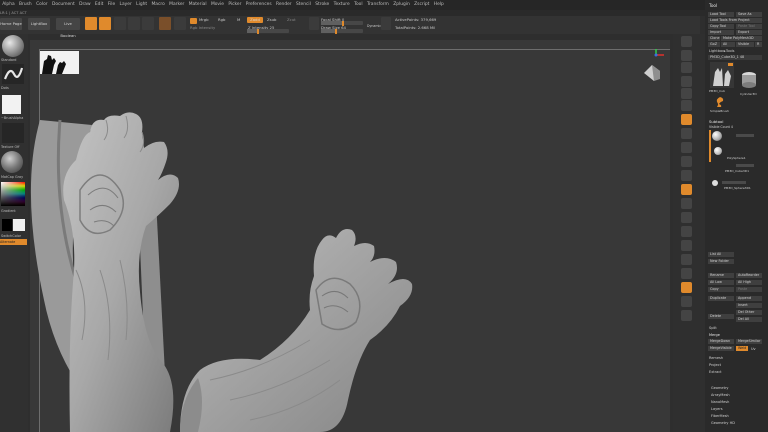 The image size is (768, 432). Describe the element at coordinates (68, 28) in the screenshot. I see `live-boolean-button: Live Boolean` at that location.